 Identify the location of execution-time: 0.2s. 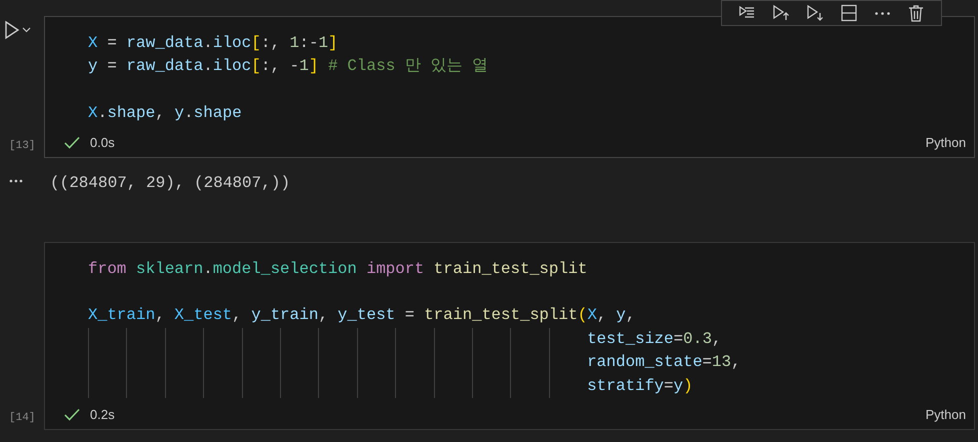
(102, 414).